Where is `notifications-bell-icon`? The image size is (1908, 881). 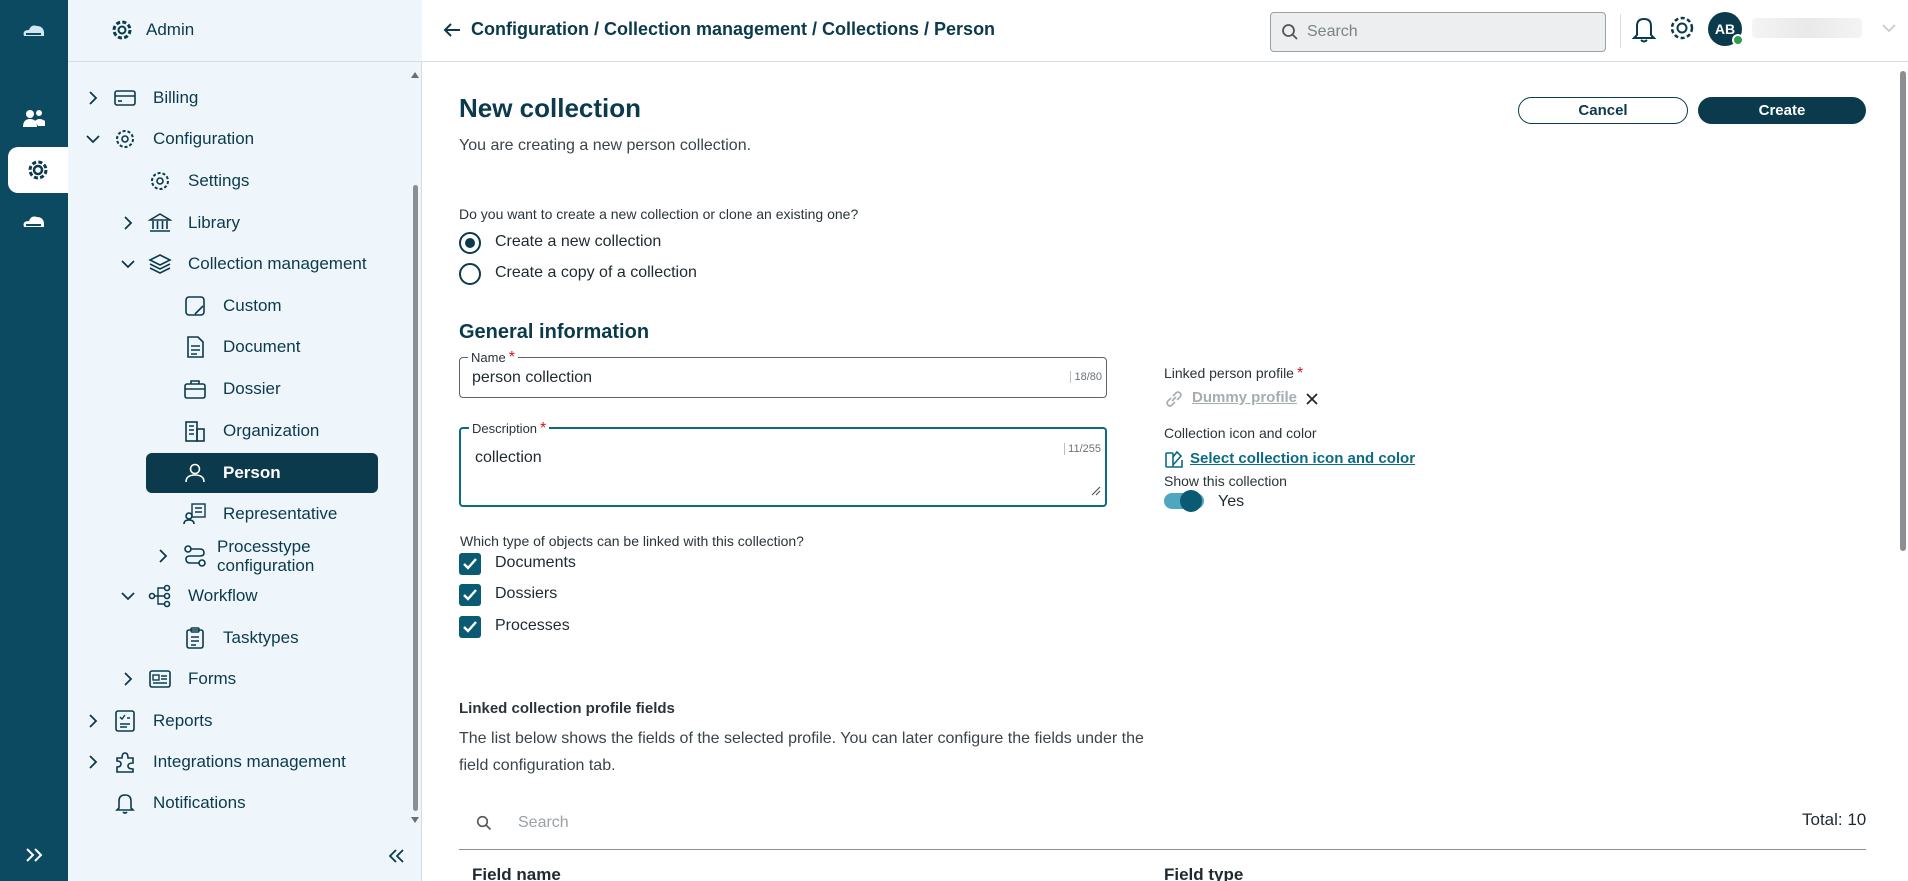
notifications-bell-icon is located at coordinates (1644, 31).